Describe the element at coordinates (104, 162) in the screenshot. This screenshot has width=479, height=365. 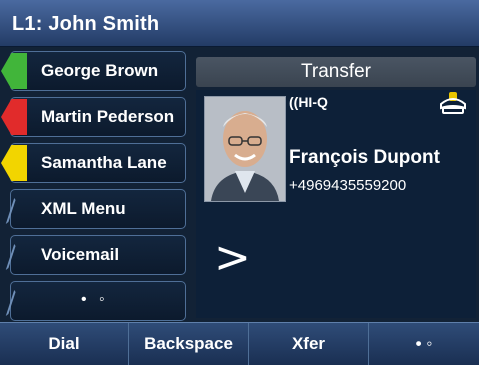
I see `line-key-label: Samantha Lane` at that location.